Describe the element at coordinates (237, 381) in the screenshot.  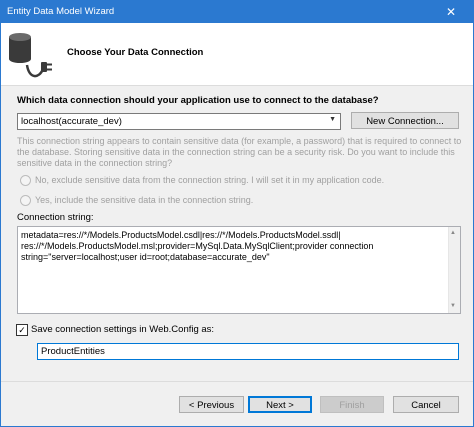
I see `footer-divider` at that location.